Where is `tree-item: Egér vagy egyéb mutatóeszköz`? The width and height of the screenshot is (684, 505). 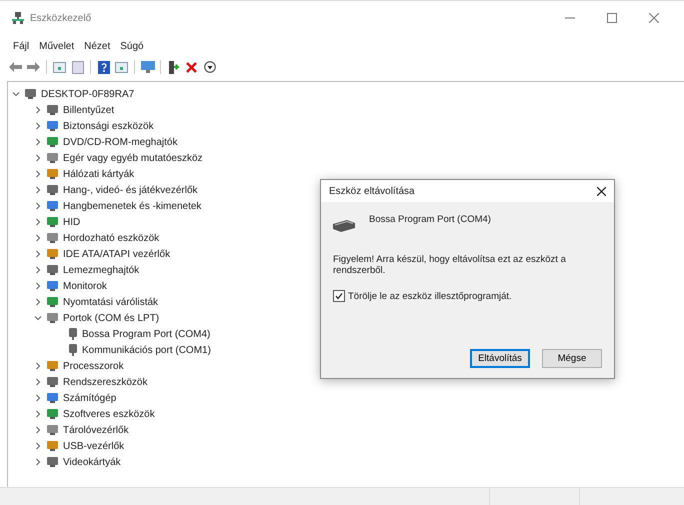
tree-item: Egér vagy egyéb mutatóeszköz is located at coordinates (133, 158).